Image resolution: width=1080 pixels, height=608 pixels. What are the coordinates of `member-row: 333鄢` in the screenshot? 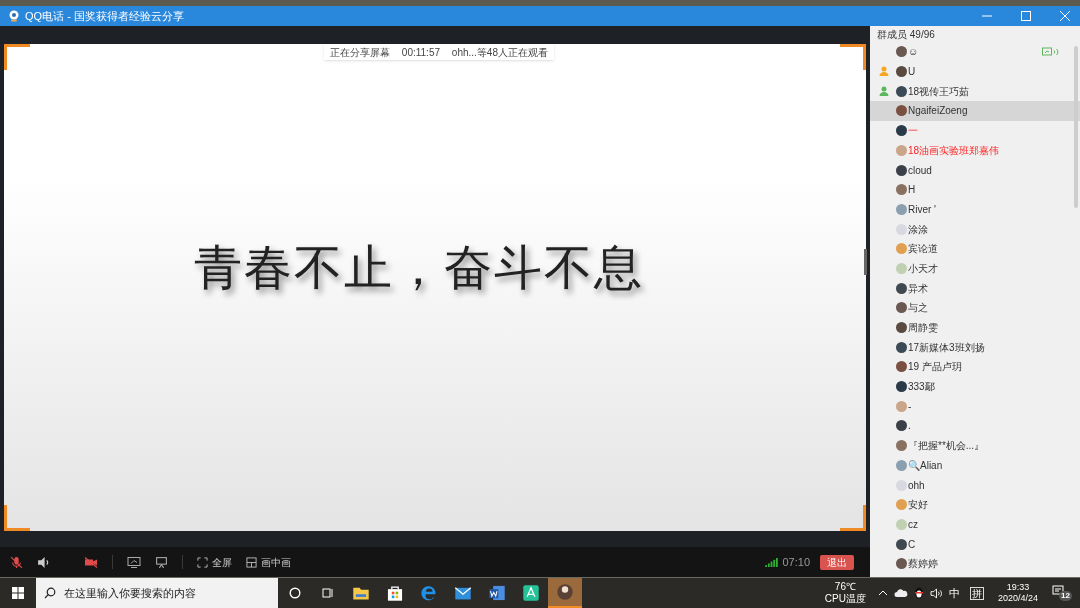 It's located at (975, 386).